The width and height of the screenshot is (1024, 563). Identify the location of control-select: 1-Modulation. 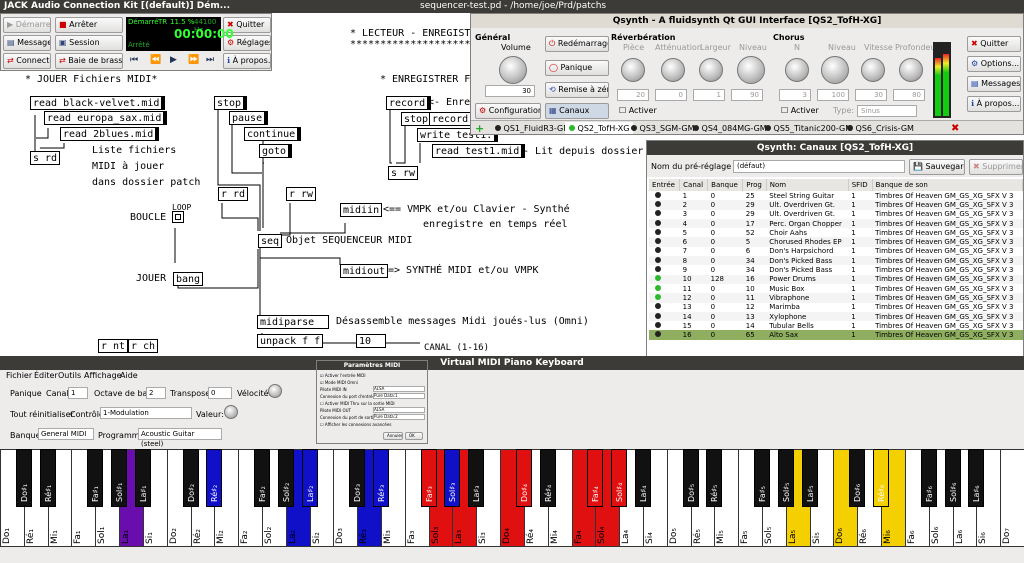
(146, 413).